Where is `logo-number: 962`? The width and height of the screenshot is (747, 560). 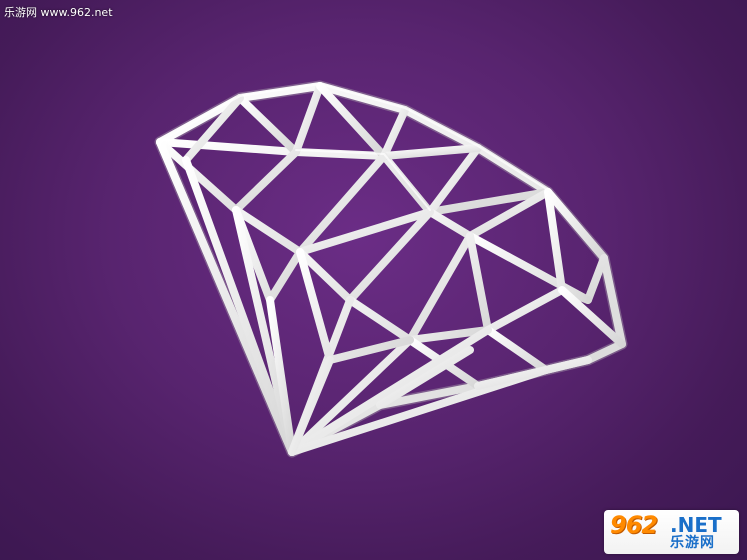 logo-number: 962 is located at coordinates (634, 525).